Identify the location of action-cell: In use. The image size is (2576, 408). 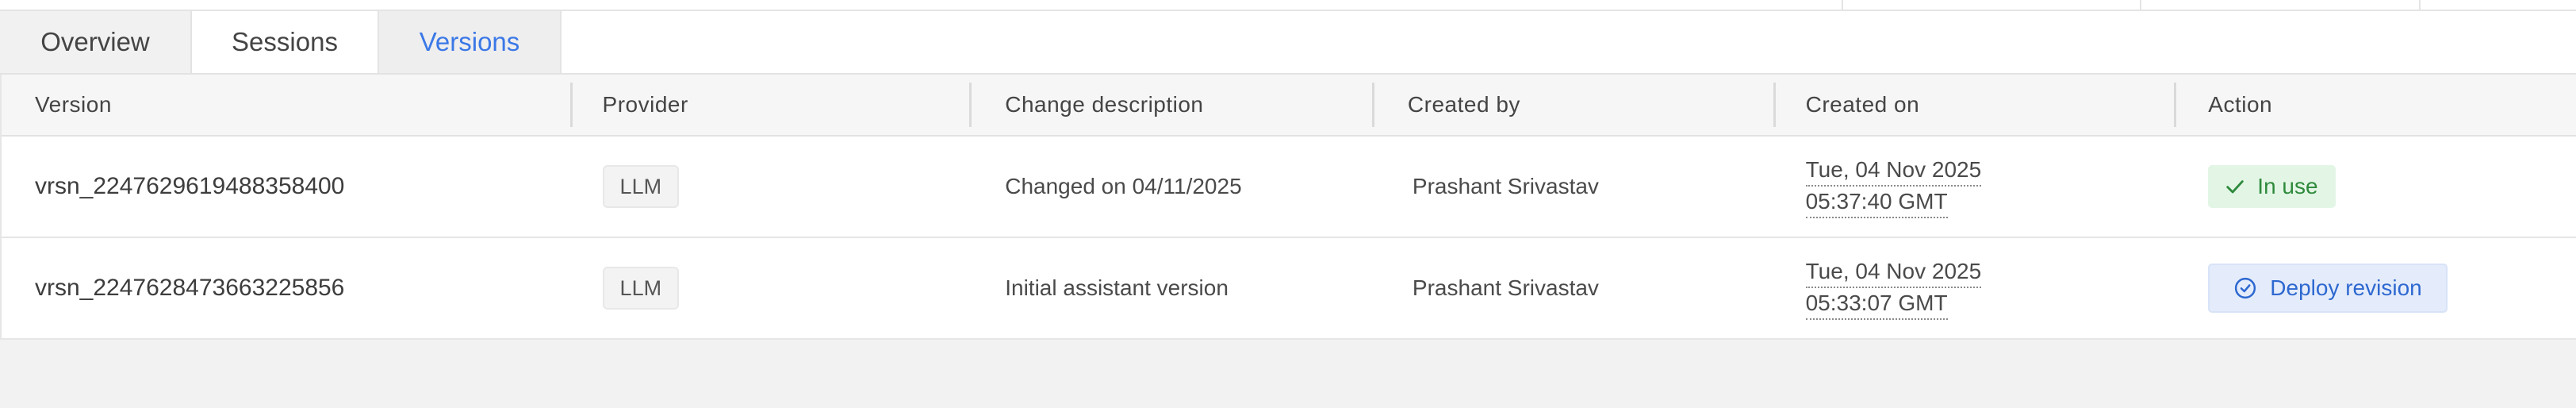
(2376, 187).